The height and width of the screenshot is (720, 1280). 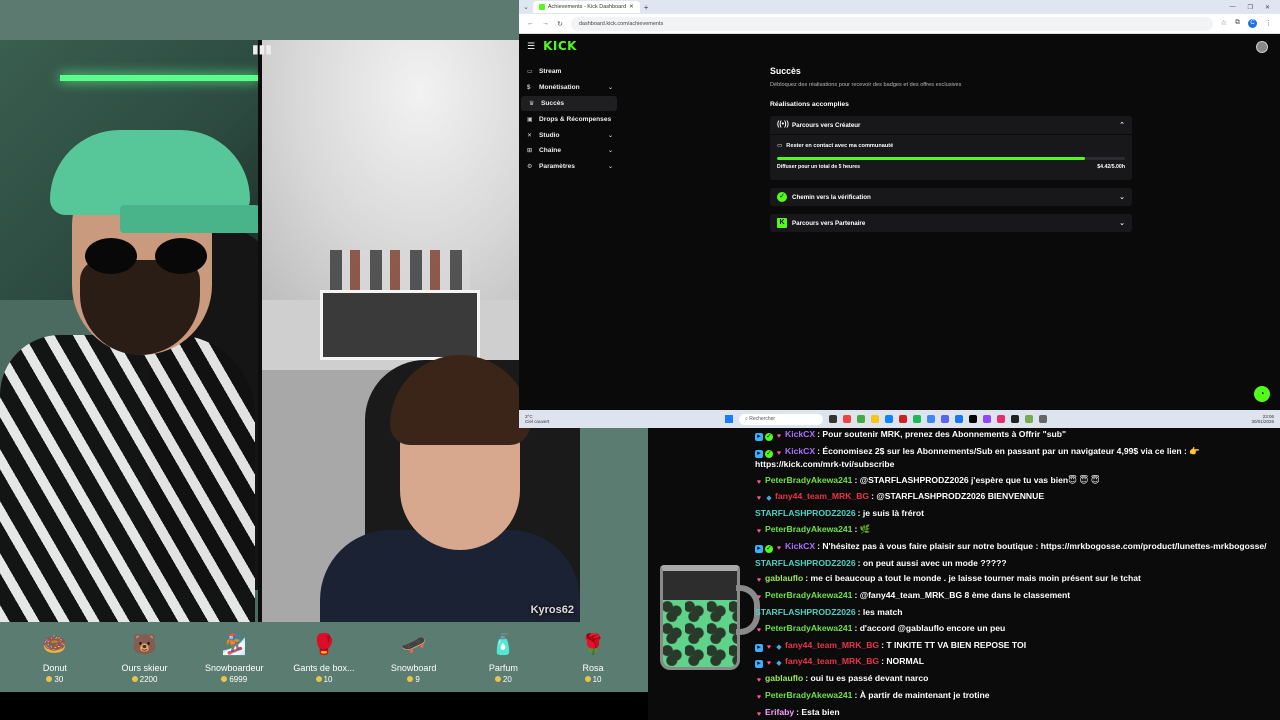 I want to click on user-avatar, so click(x=1262, y=47).